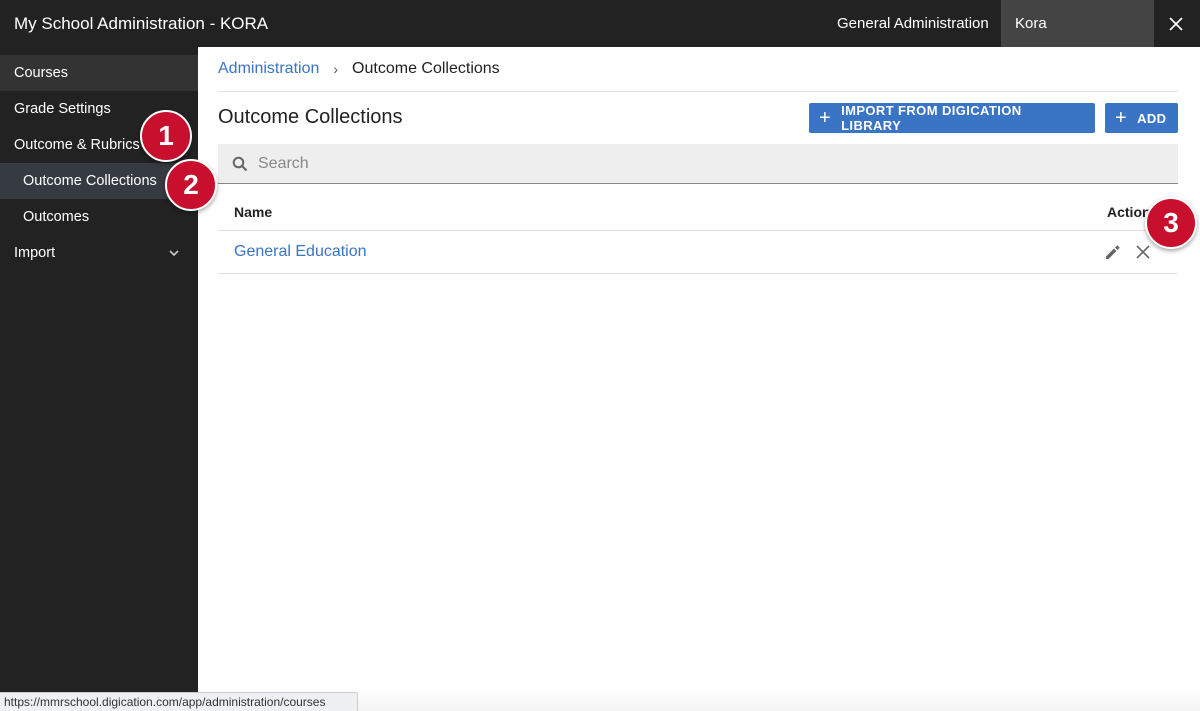 This screenshot has height=711, width=1200. I want to click on import-button-label: IMPORT FROM DIGICATION LIBRARY, so click(931, 118).